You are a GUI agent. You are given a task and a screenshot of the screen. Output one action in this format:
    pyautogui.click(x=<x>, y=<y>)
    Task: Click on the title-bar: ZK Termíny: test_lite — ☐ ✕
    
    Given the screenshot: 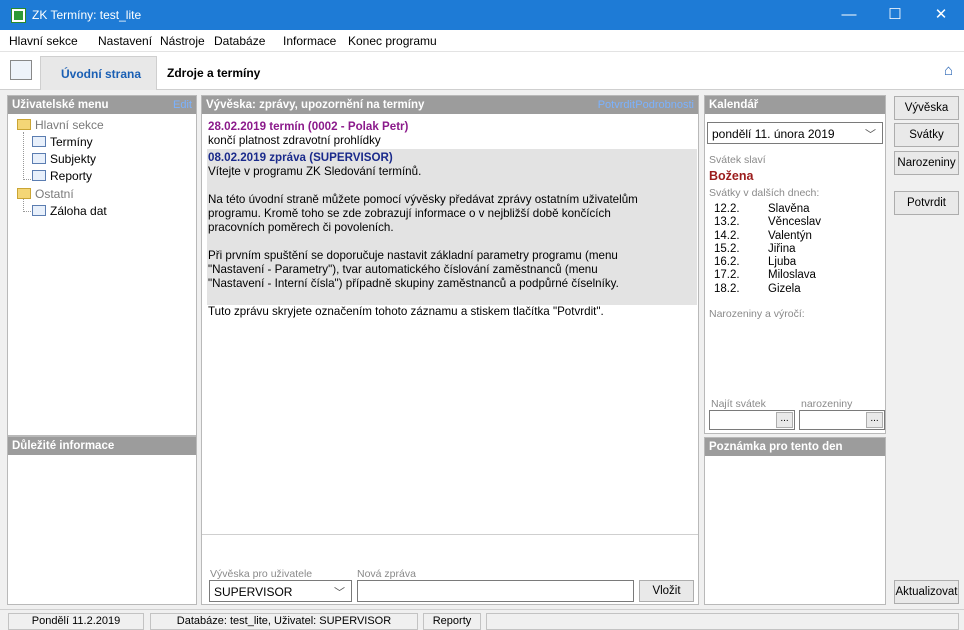 What is the action you would take?
    pyautogui.click(x=482, y=15)
    